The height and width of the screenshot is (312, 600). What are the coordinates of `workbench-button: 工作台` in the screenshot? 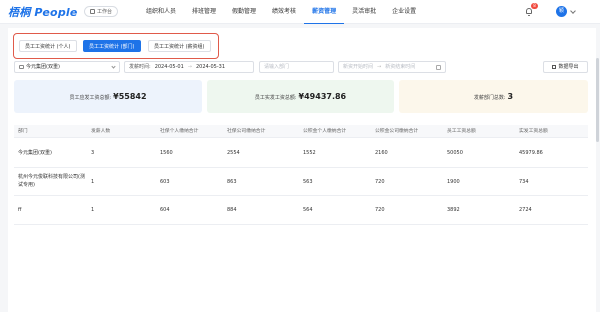 It's located at (101, 11).